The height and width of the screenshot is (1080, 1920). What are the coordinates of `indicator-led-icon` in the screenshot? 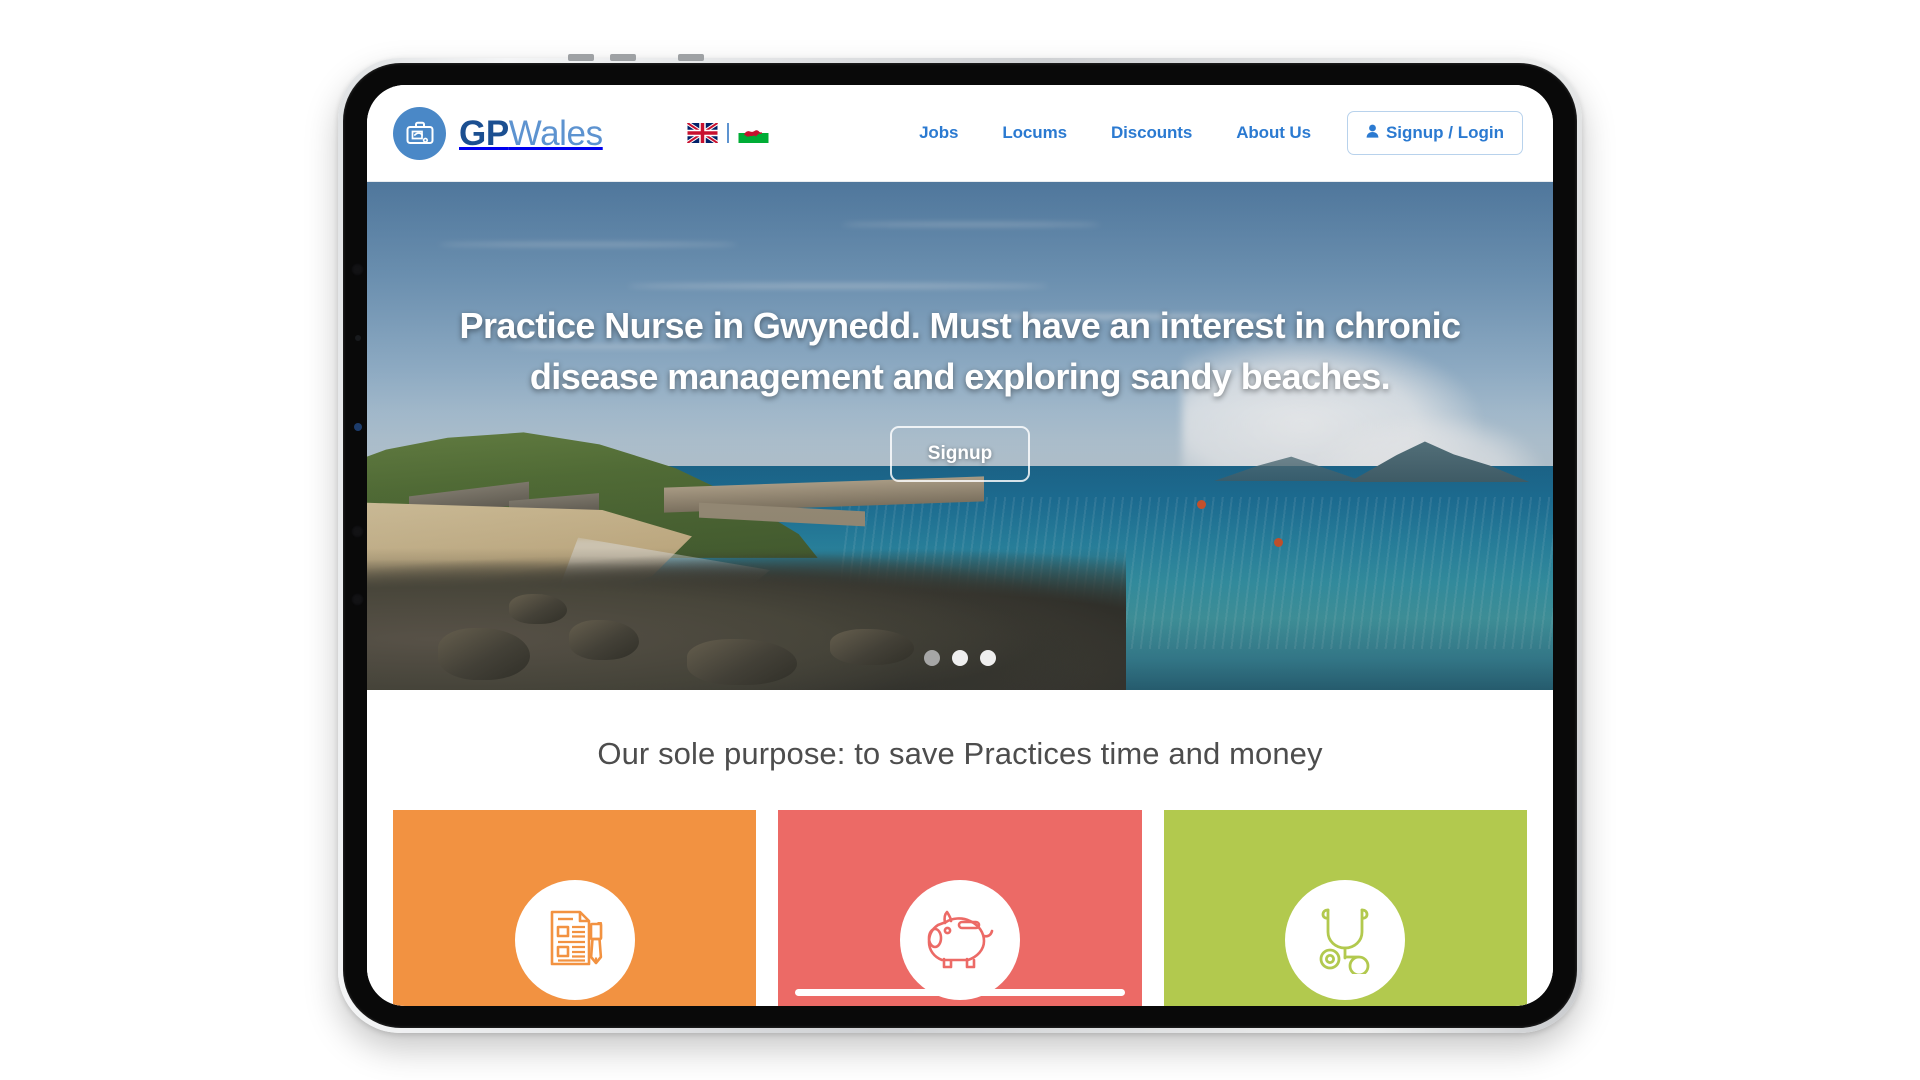 It's located at (358, 427).